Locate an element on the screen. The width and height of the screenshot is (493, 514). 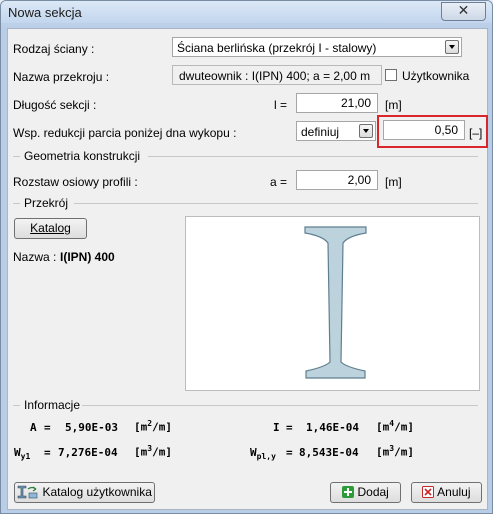
spacing-label: Rozstaw osiowy profili : is located at coordinates (75, 182).